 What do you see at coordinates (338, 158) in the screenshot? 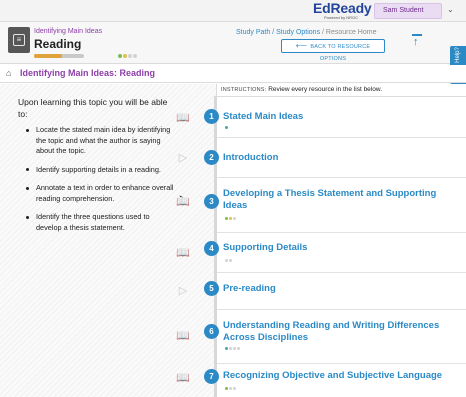
I see `resource-title: Introduction` at bounding box center [338, 158].